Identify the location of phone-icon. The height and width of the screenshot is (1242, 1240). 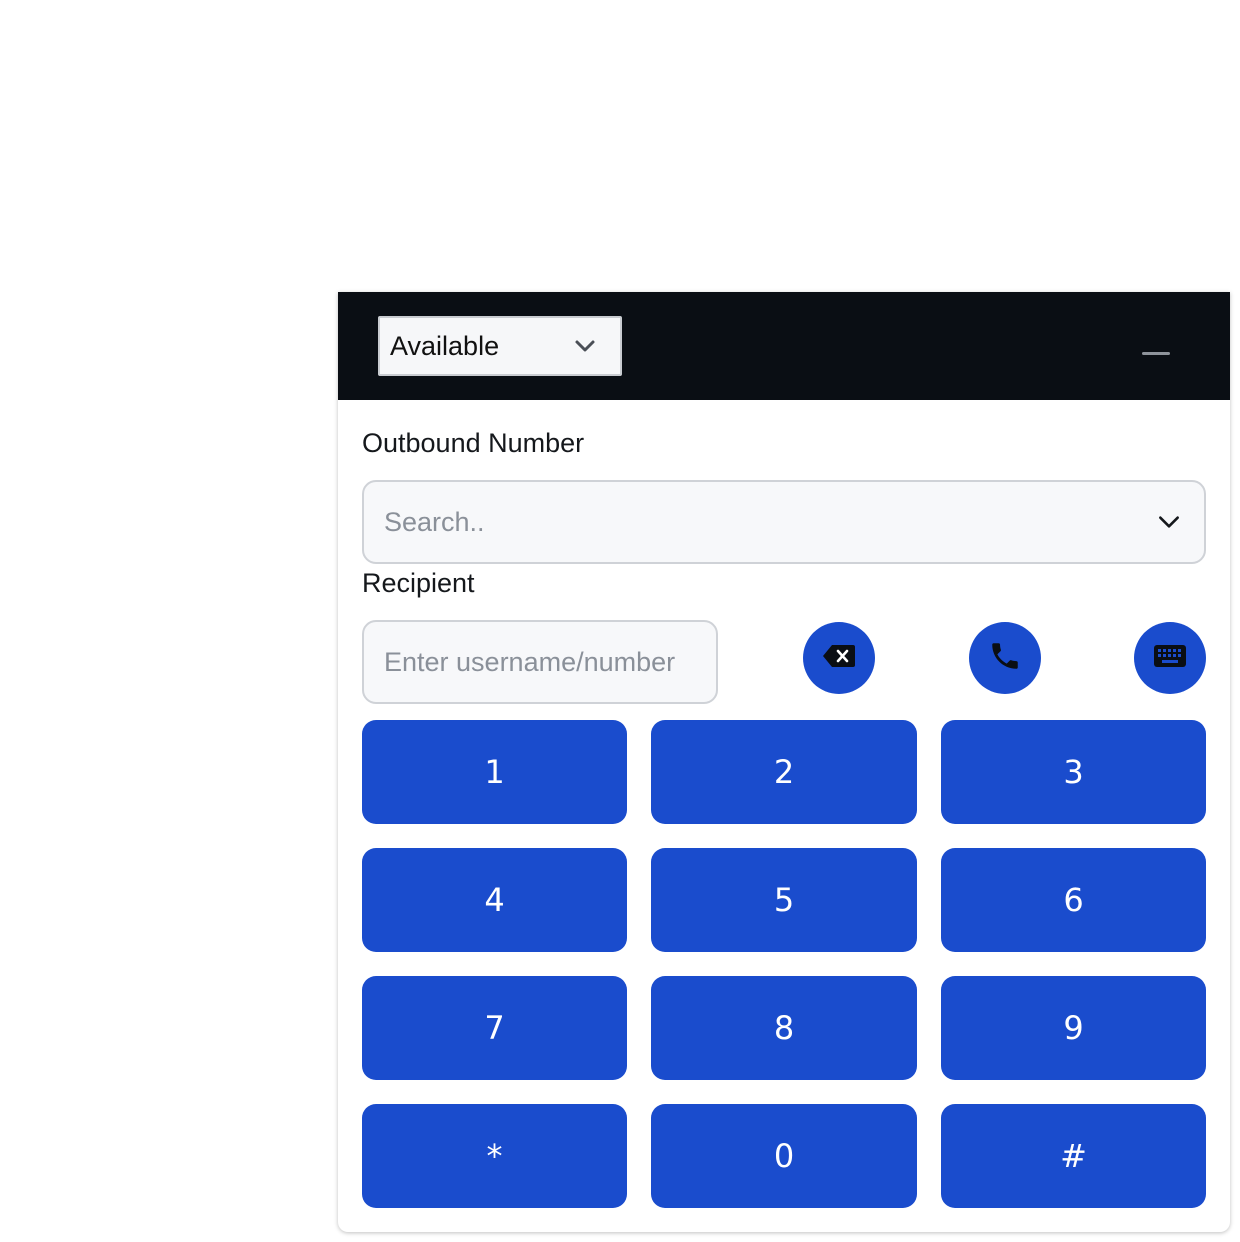
(1005, 658).